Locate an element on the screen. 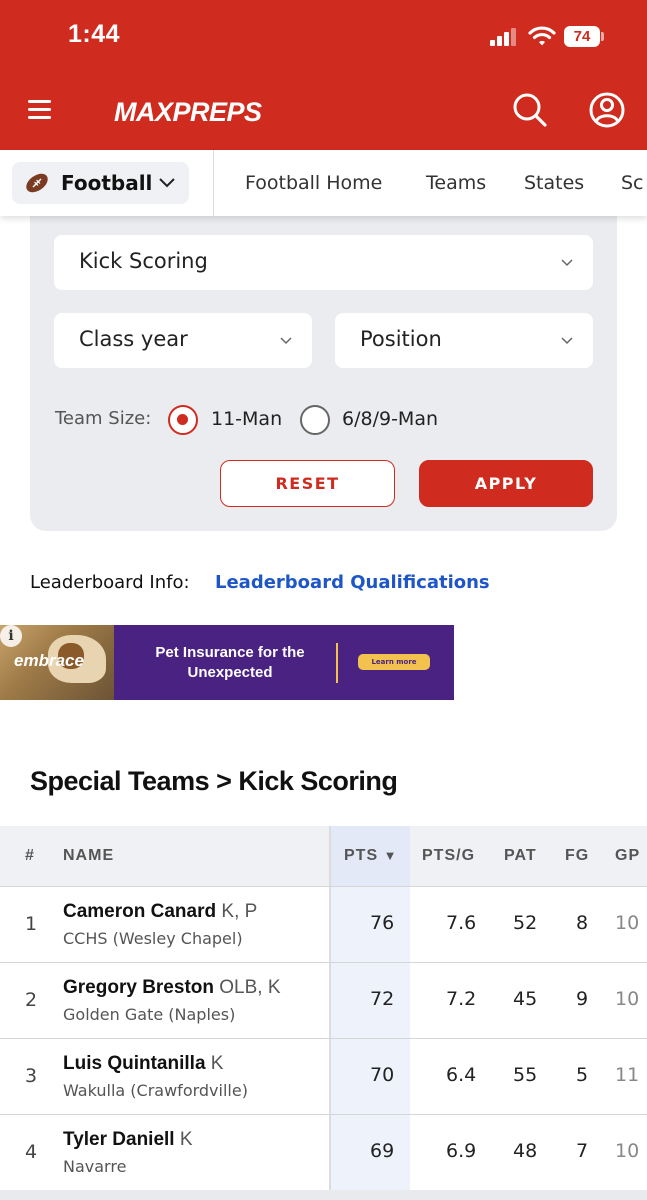 This screenshot has height=1200, width=647. ad-cta-button: Learn more is located at coordinates (394, 662).